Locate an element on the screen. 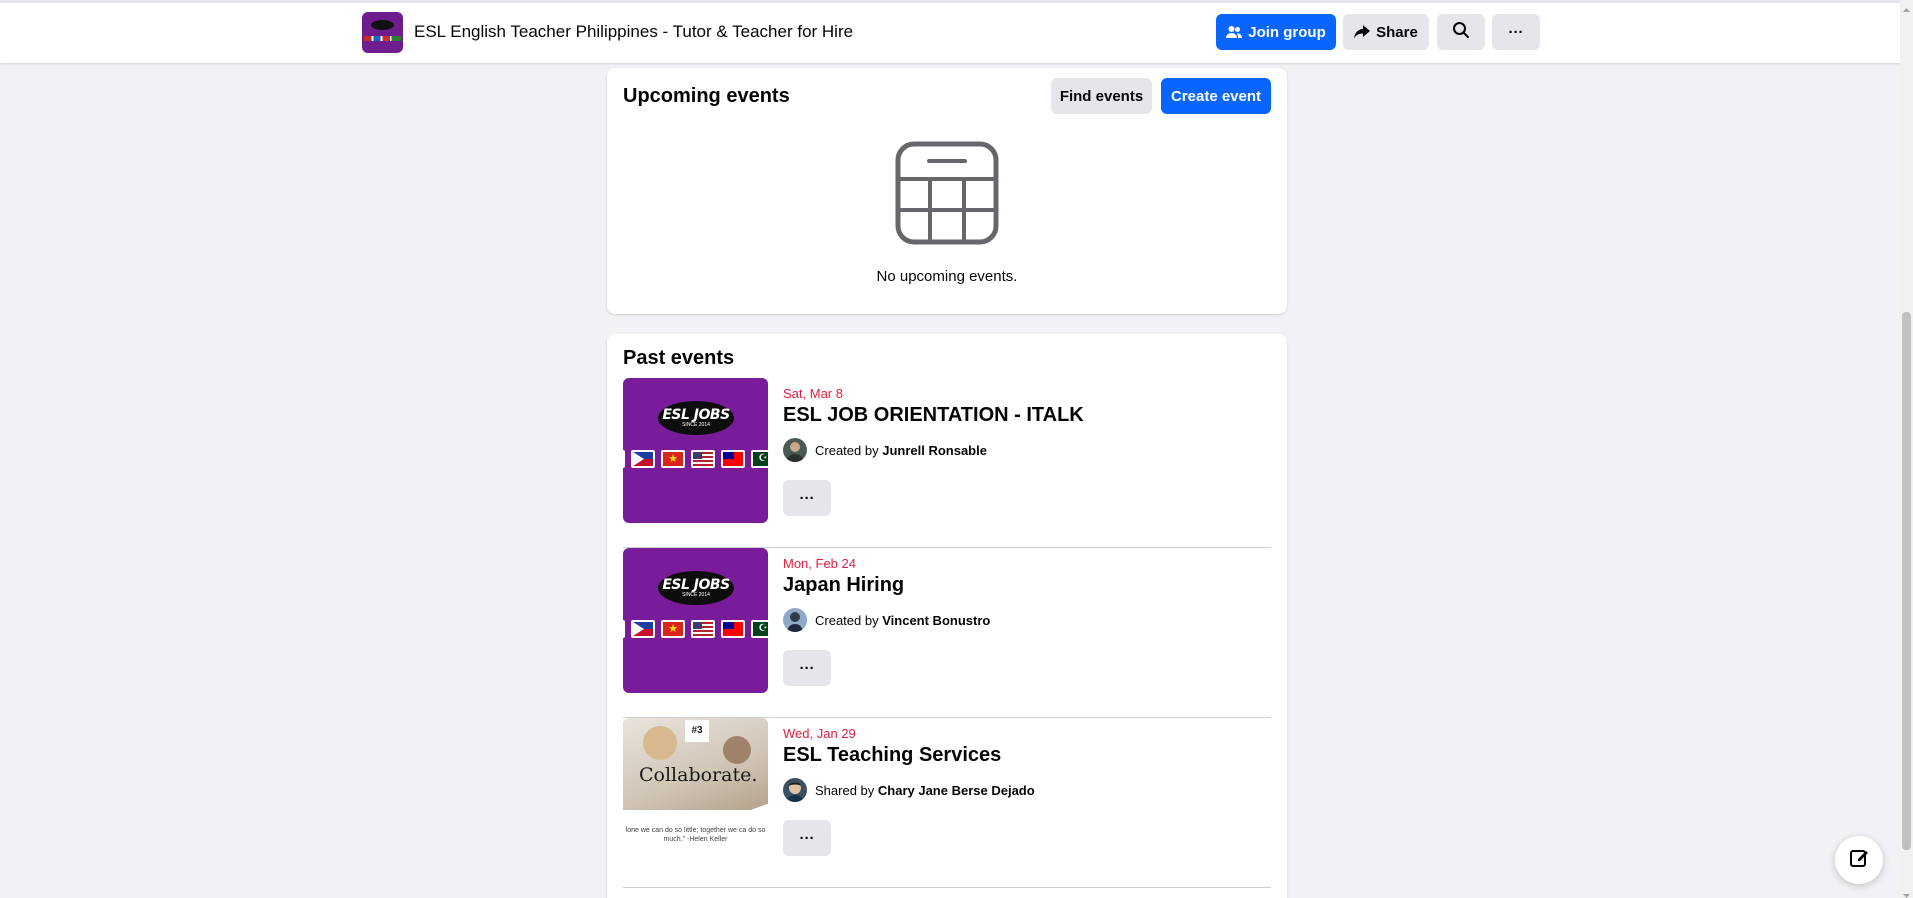 The image size is (1913, 898). compose-message-button is located at coordinates (1859, 860).